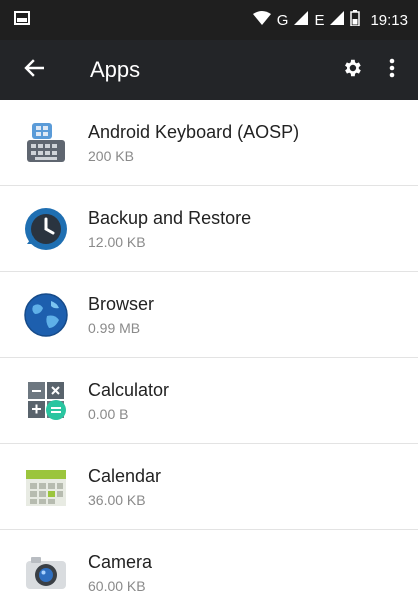 Image resolution: width=418 pixels, height=616 pixels. What do you see at coordinates (121, 303) in the screenshot?
I see `app-name: Browser` at bounding box center [121, 303].